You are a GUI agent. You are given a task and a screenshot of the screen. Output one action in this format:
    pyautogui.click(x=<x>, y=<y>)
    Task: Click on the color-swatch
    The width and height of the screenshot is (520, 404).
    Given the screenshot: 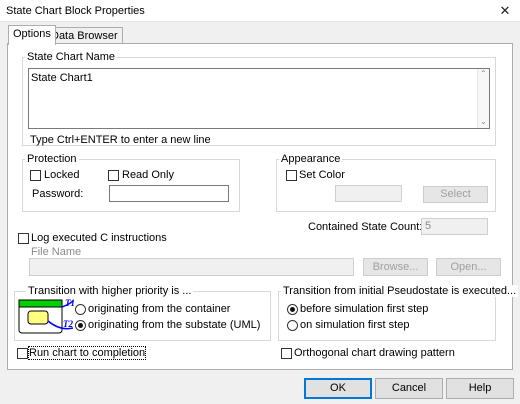 What is the action you would take?
    pyautogui.click(x=368, y=193)
    